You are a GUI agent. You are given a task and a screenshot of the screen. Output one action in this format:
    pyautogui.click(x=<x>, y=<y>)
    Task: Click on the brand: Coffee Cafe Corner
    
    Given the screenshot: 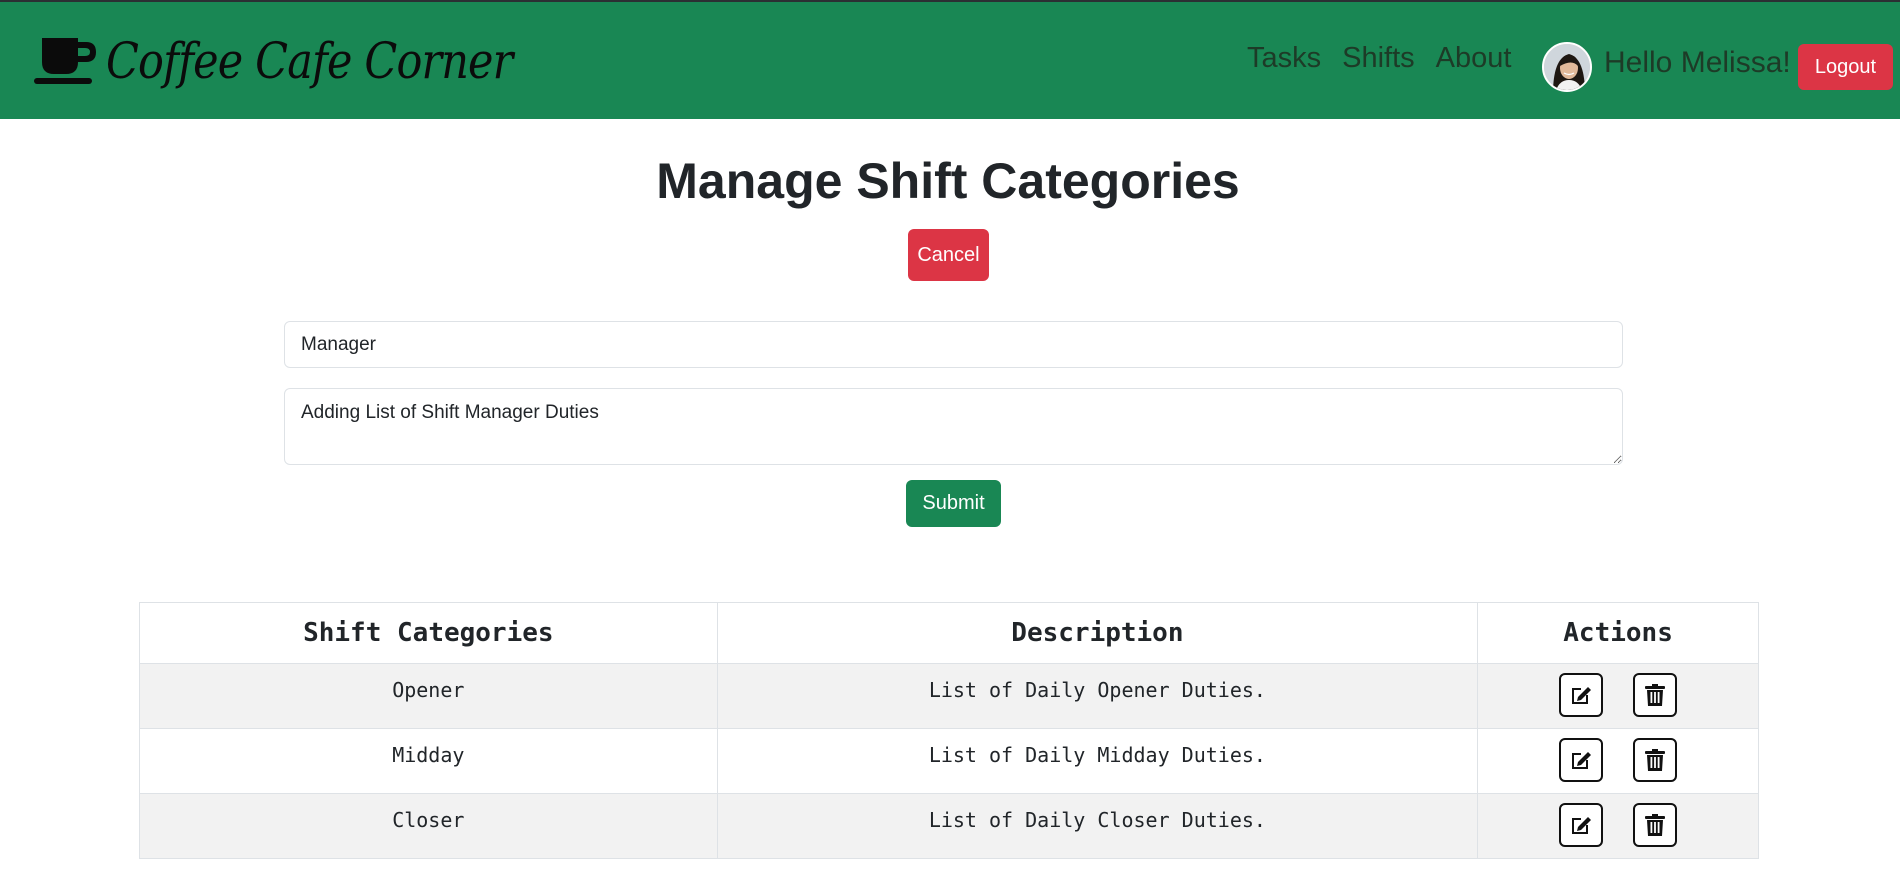 What is the action you would take?
    pyautogui.click(x=306, y=61)
    